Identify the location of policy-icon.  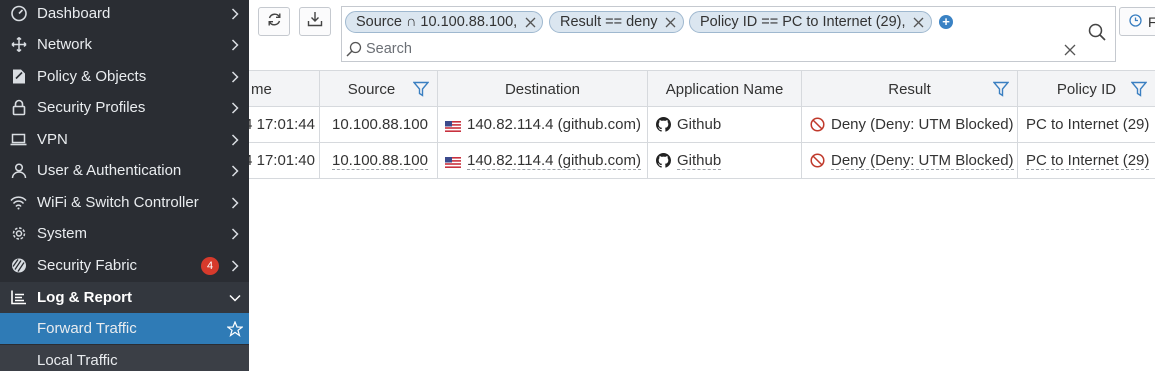
(18, 76).